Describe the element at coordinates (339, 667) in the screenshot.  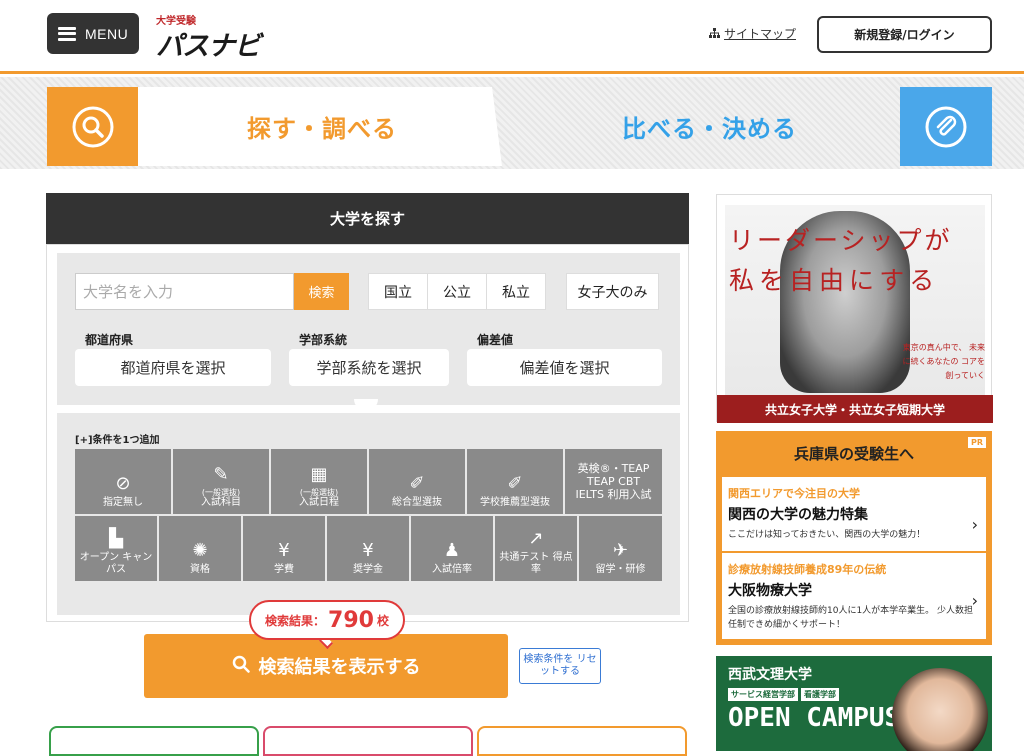
I see `show-results-label: 検索結果を表示する` at that location.